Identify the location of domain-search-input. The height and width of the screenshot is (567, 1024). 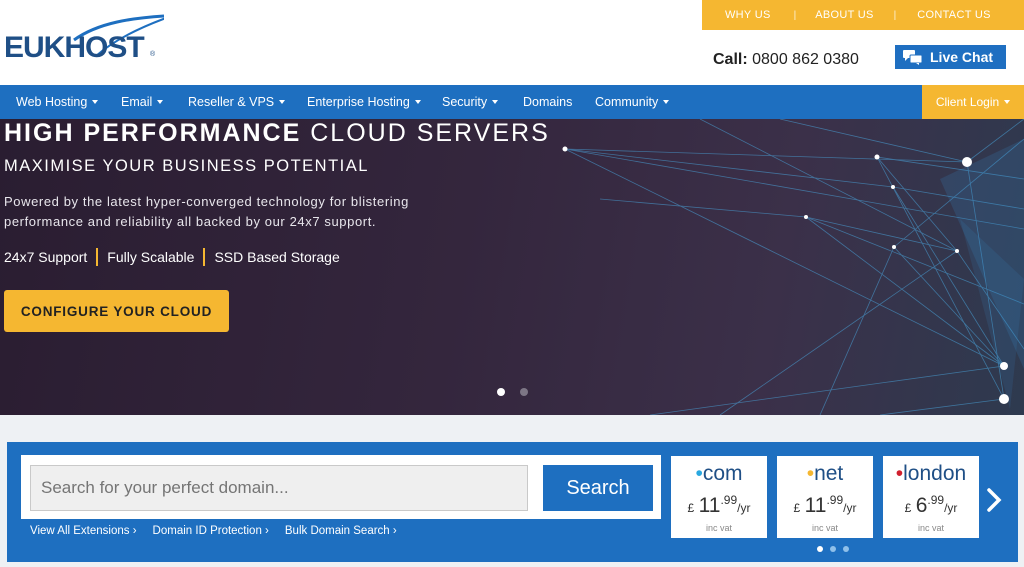
(279, 488).